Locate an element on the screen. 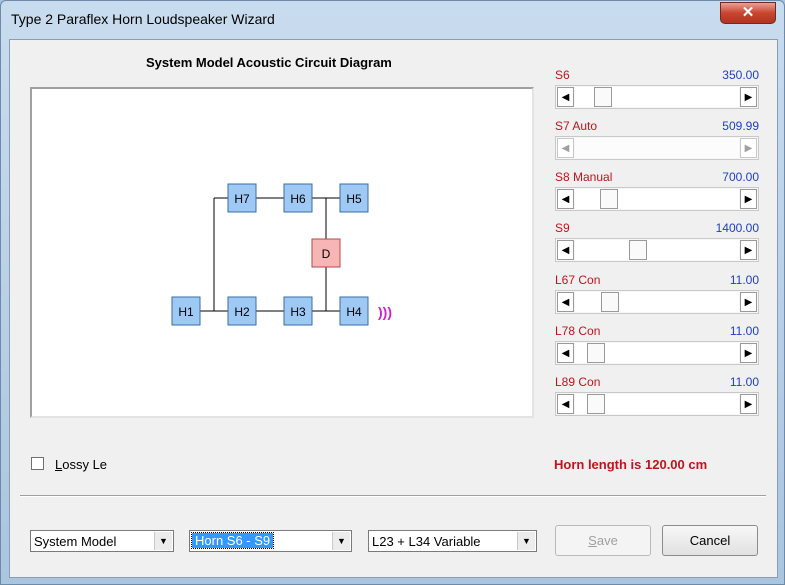 The width and height of the screenshot is (785, 585). slider-value: 509.99 is located at coordinates (740, 126).